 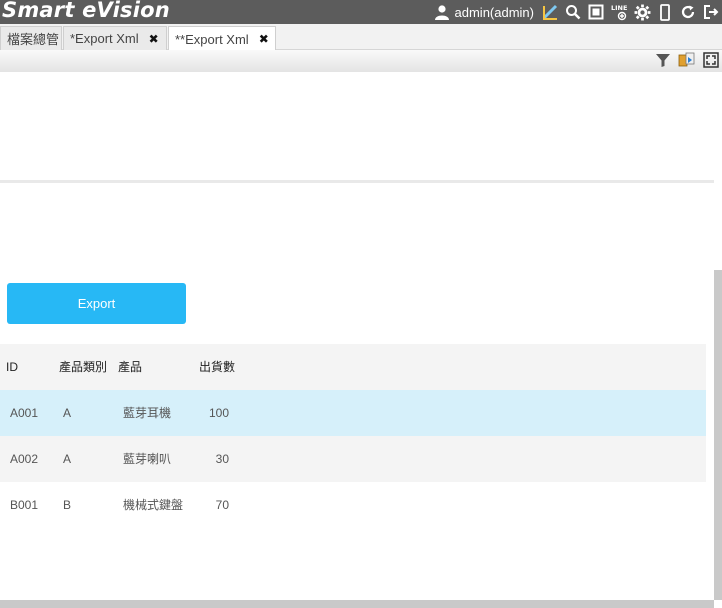 What do you see at coordinates (353, 367) in the screenshot?
I see `grid-header: ID 產品類別 產品 出貨數` at bounding box center [353, 367].